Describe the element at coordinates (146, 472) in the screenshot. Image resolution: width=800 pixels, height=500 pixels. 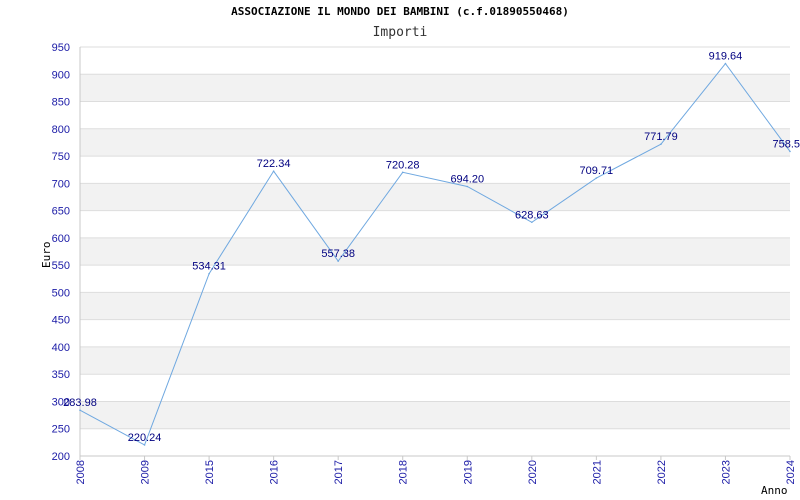
I see `x-tick-label: 2009` at that location.